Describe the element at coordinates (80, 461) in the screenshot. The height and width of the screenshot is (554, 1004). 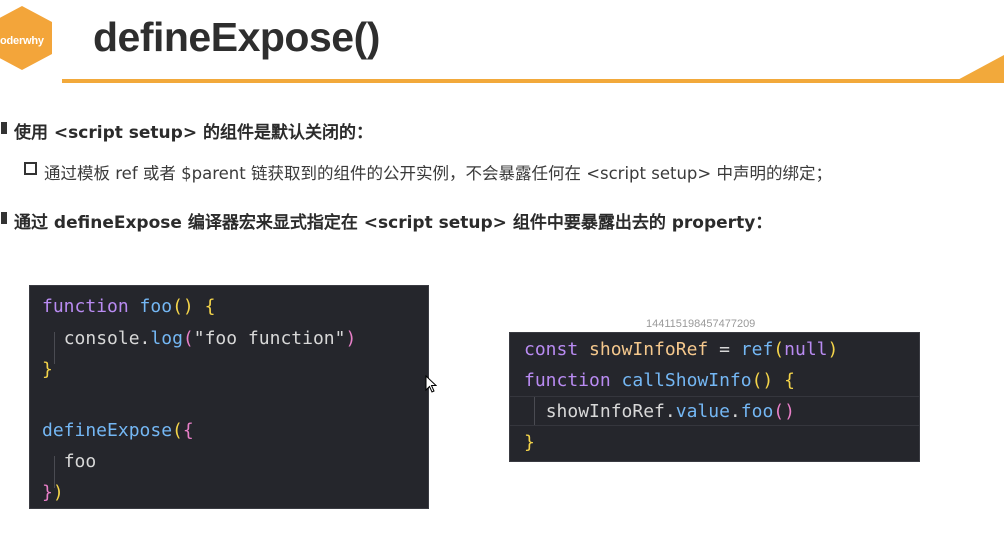
I see `token-identifier: foo` at that location.